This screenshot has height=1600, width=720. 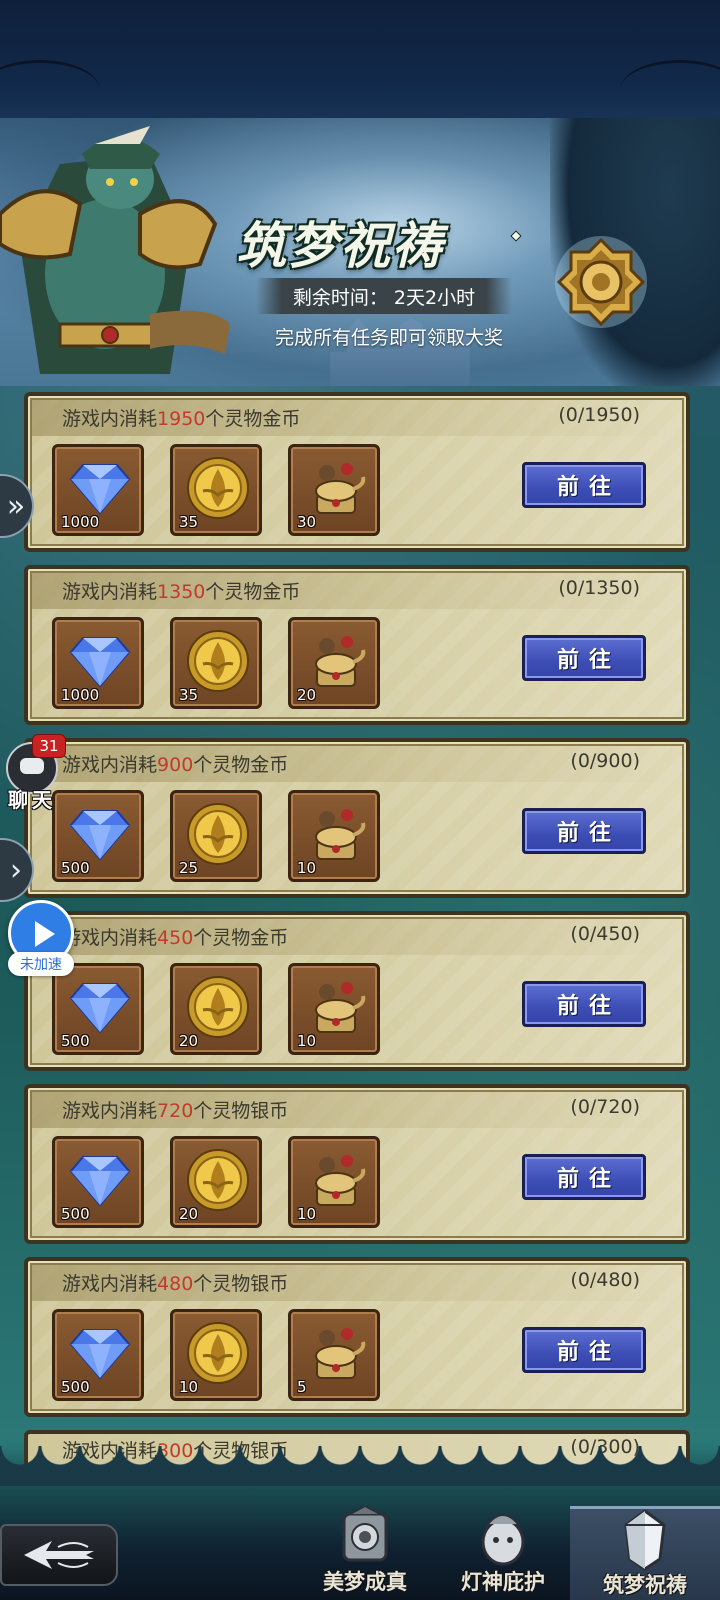 What do you see at coordinates (334, 1355) in the screenshot?
I see `reward-lamp: 5` at bounding box center [334, 1355].